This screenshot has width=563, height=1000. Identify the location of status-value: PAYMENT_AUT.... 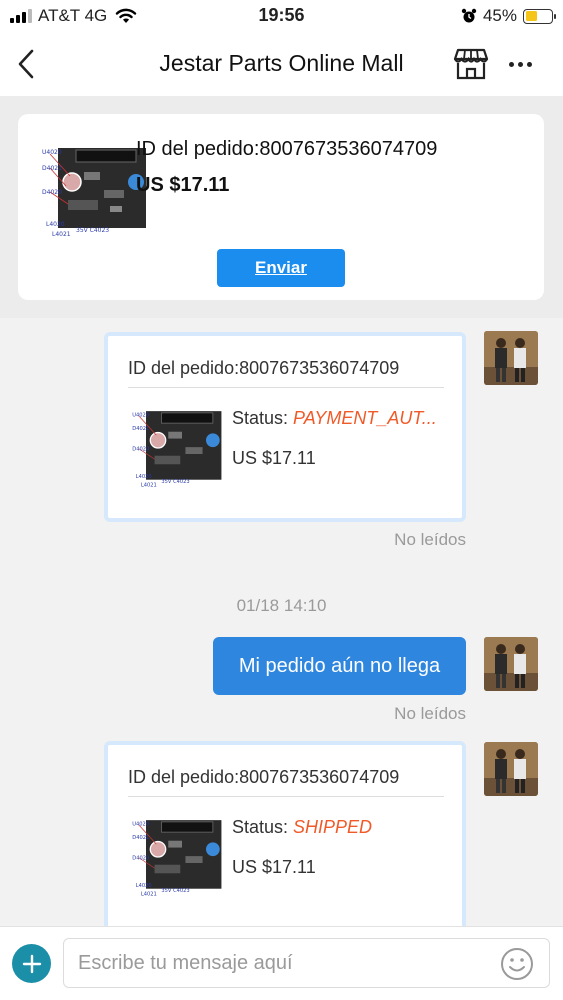
(365, 418).